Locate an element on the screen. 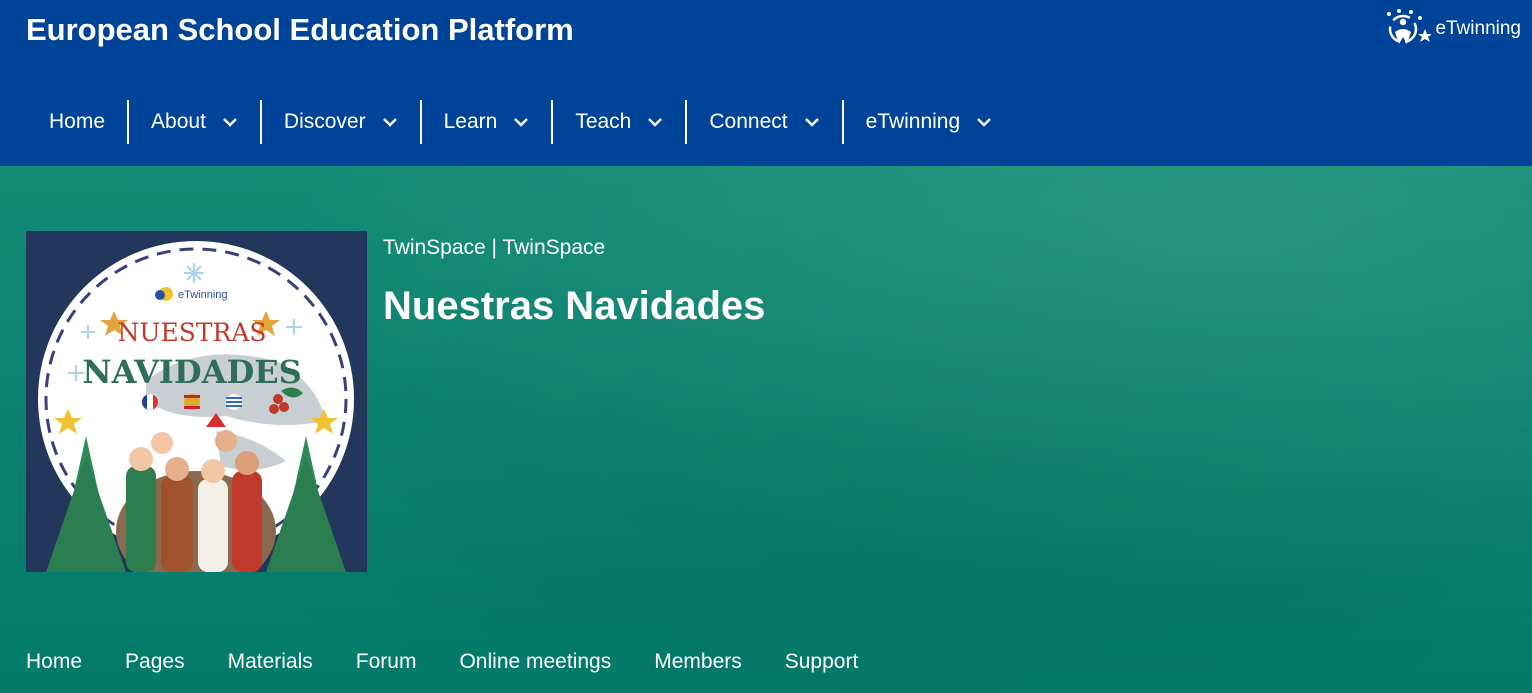  nav-item-label: About is located at coordinates (178, 121).